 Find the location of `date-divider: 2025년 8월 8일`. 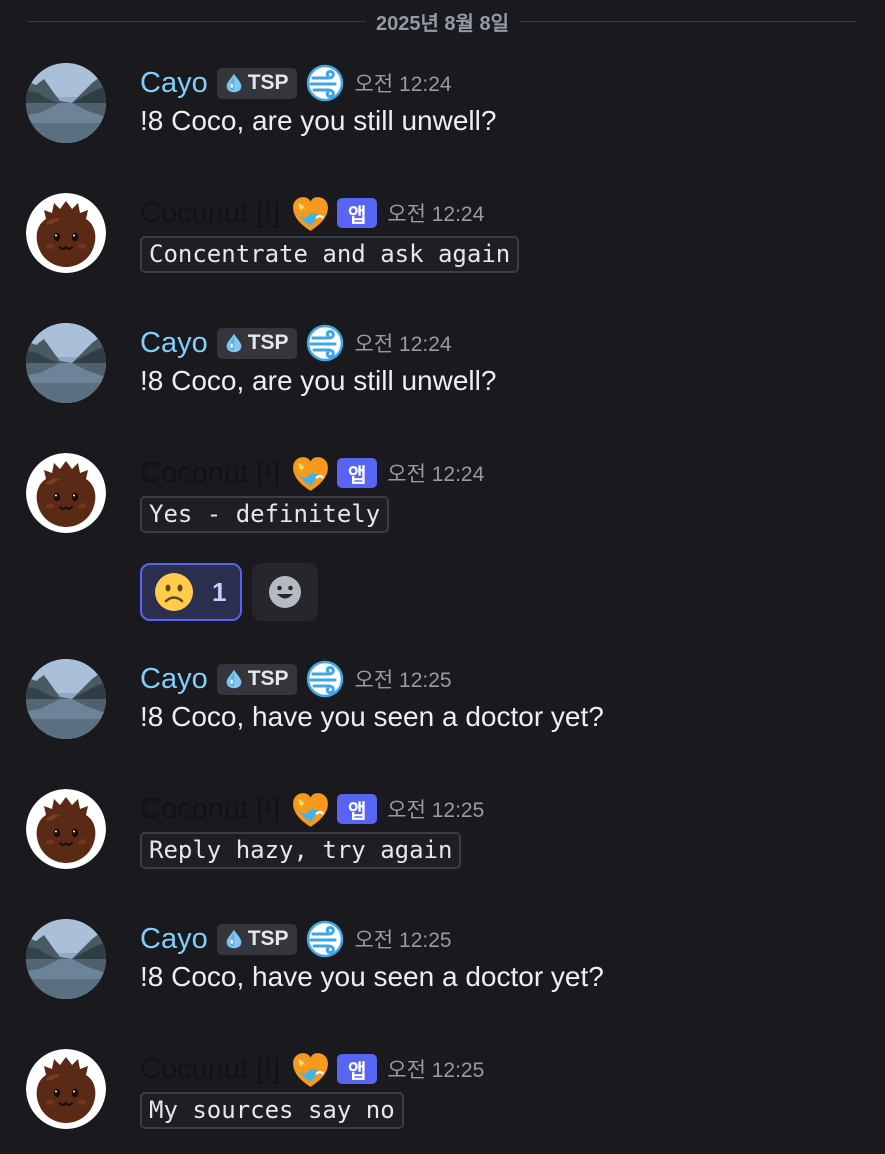

date-divider: 2025년 8월 8일 is located at coordinates (442, 21).